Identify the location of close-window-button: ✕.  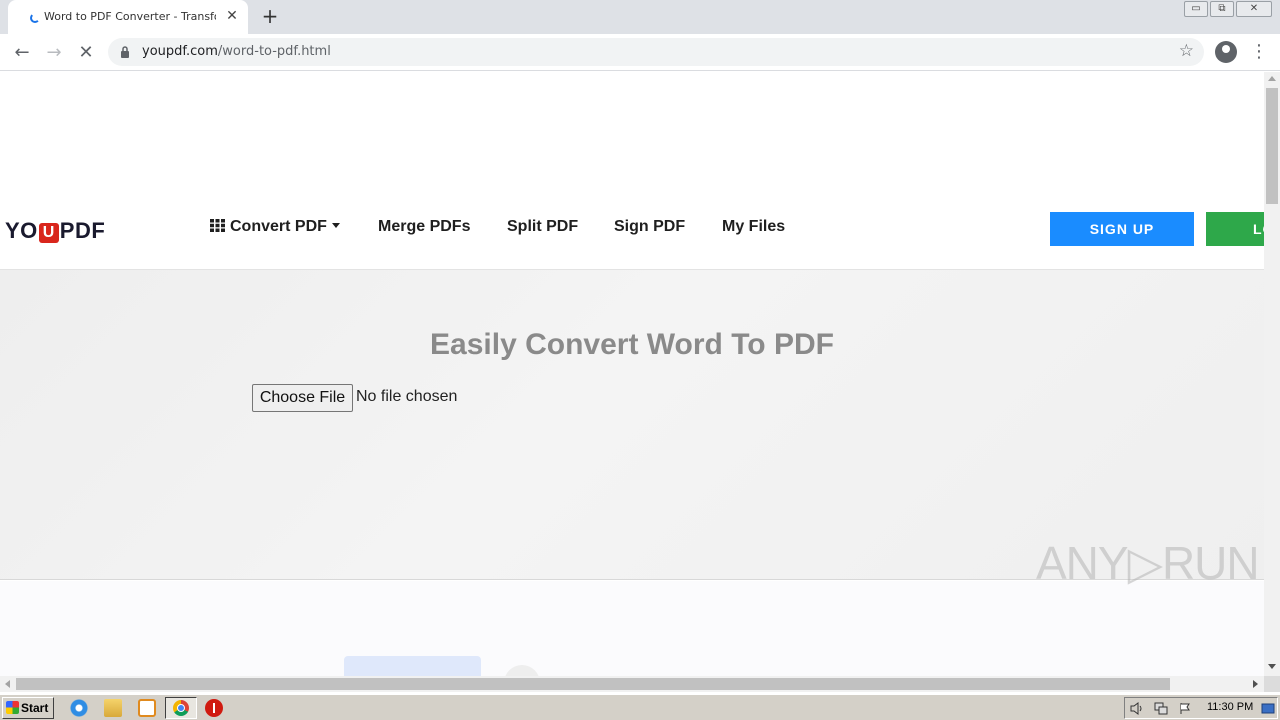
(1254, 9).